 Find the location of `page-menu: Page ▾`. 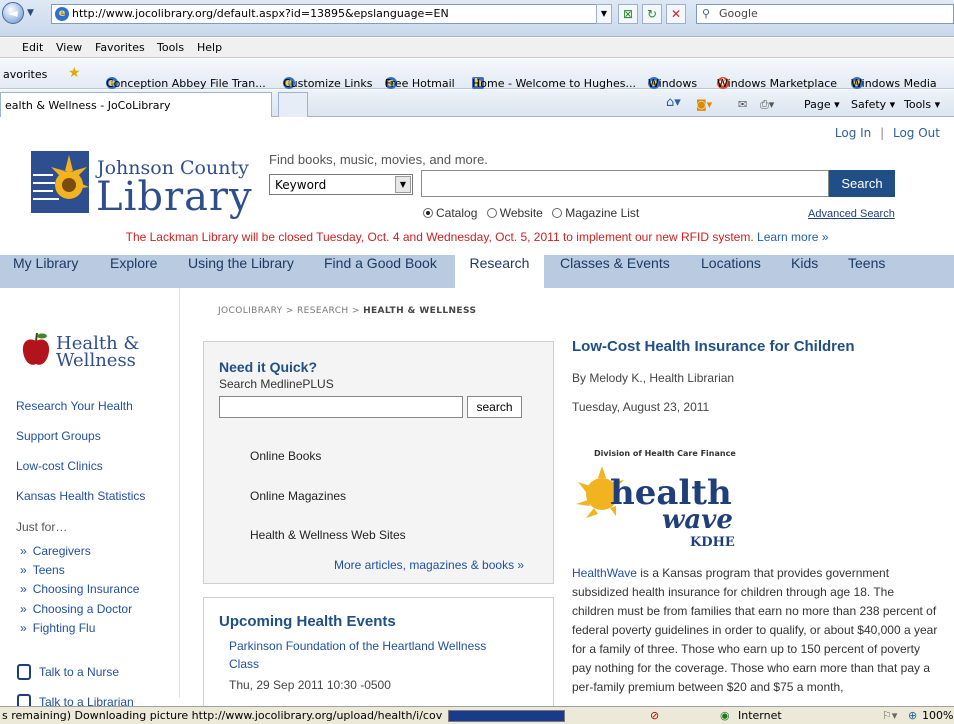

page-menu: Page ▾ is located at coordinates (822, 104).